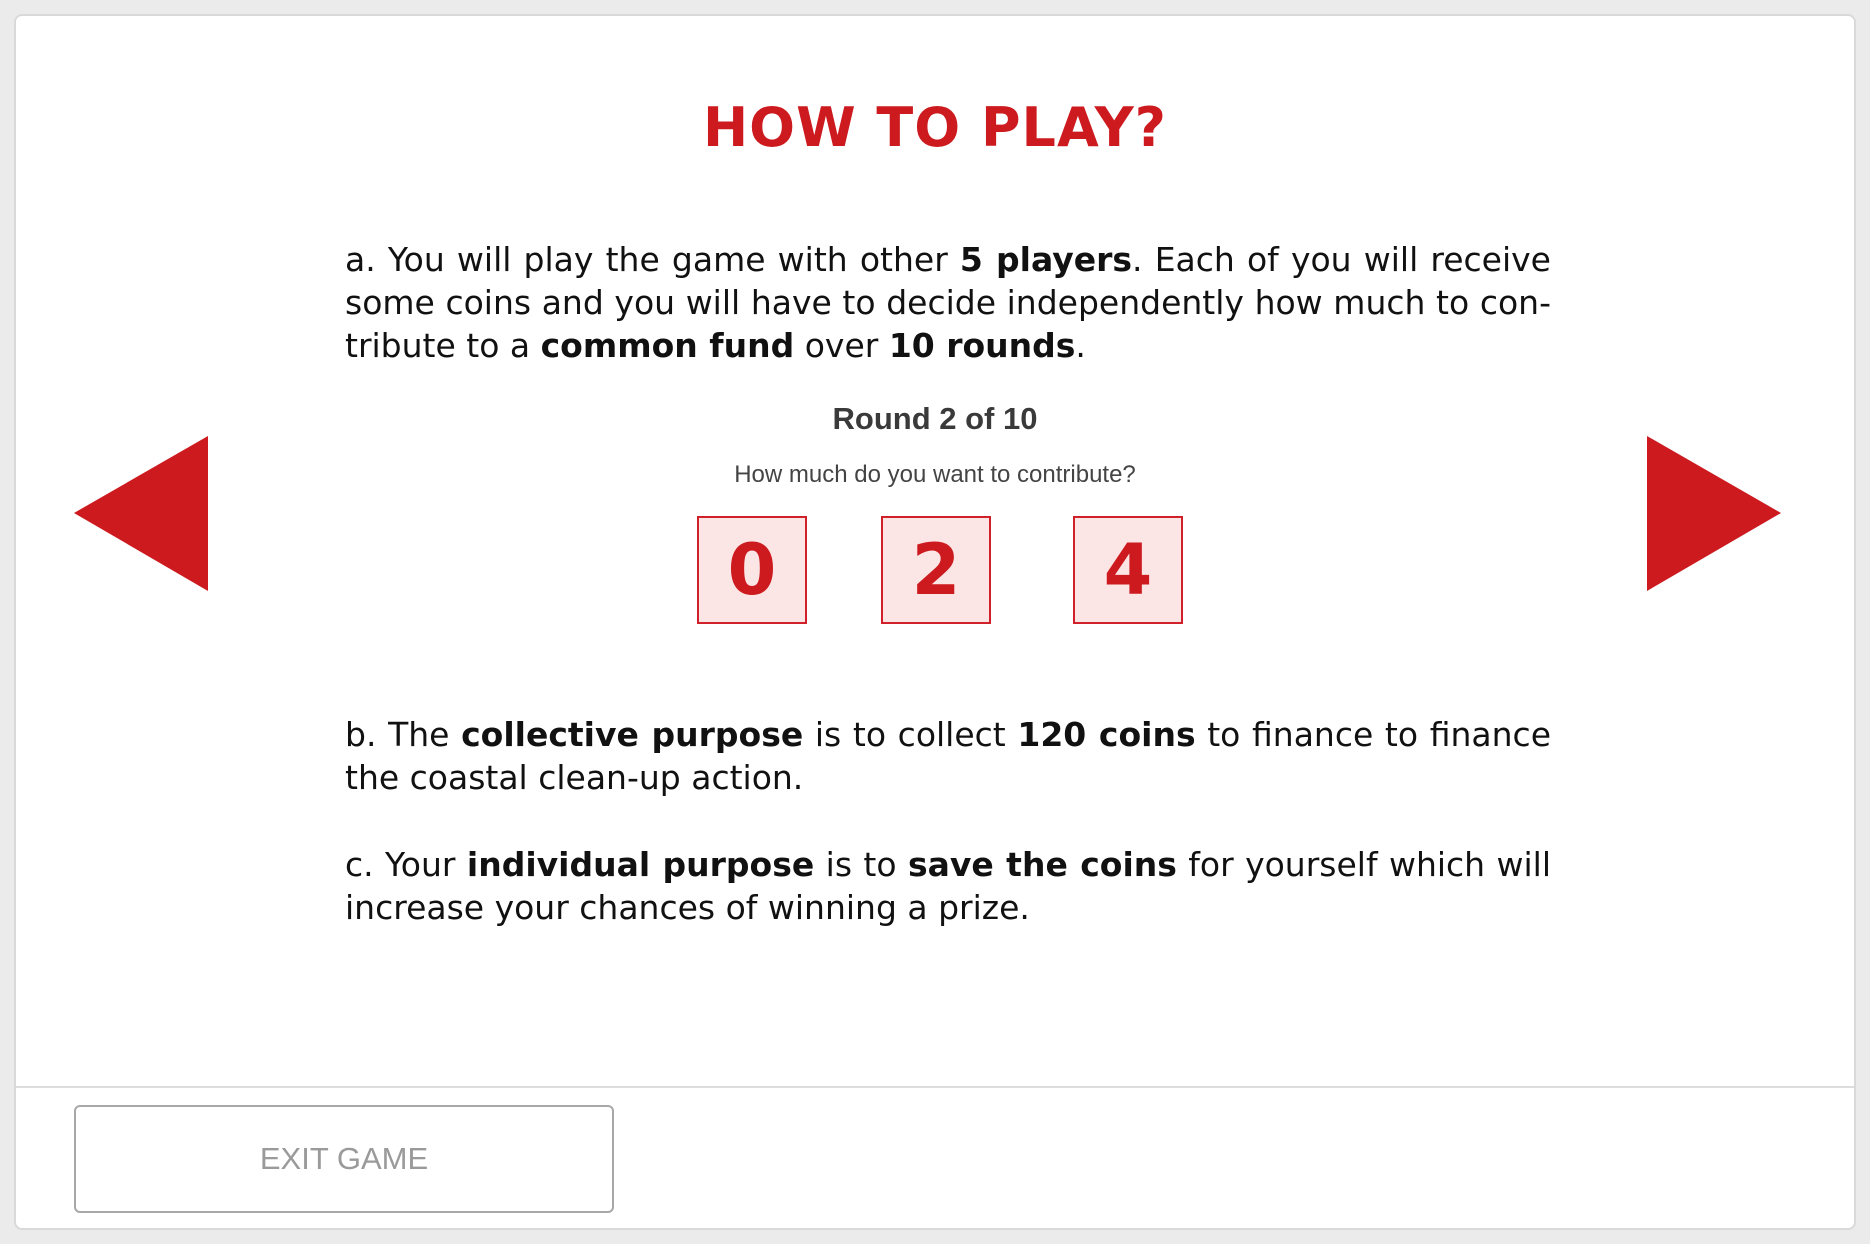  I want to click on triangle-right-icon, so click(1714, 513).